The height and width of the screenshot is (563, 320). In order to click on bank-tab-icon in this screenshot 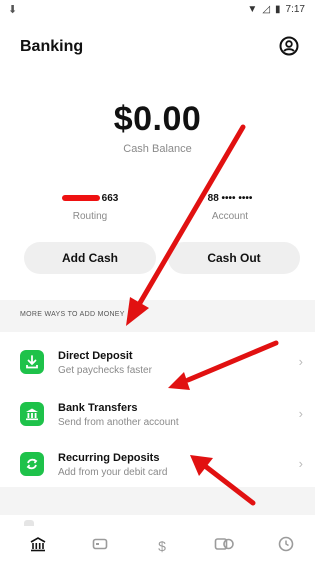, I will do `click(38, 546)`.